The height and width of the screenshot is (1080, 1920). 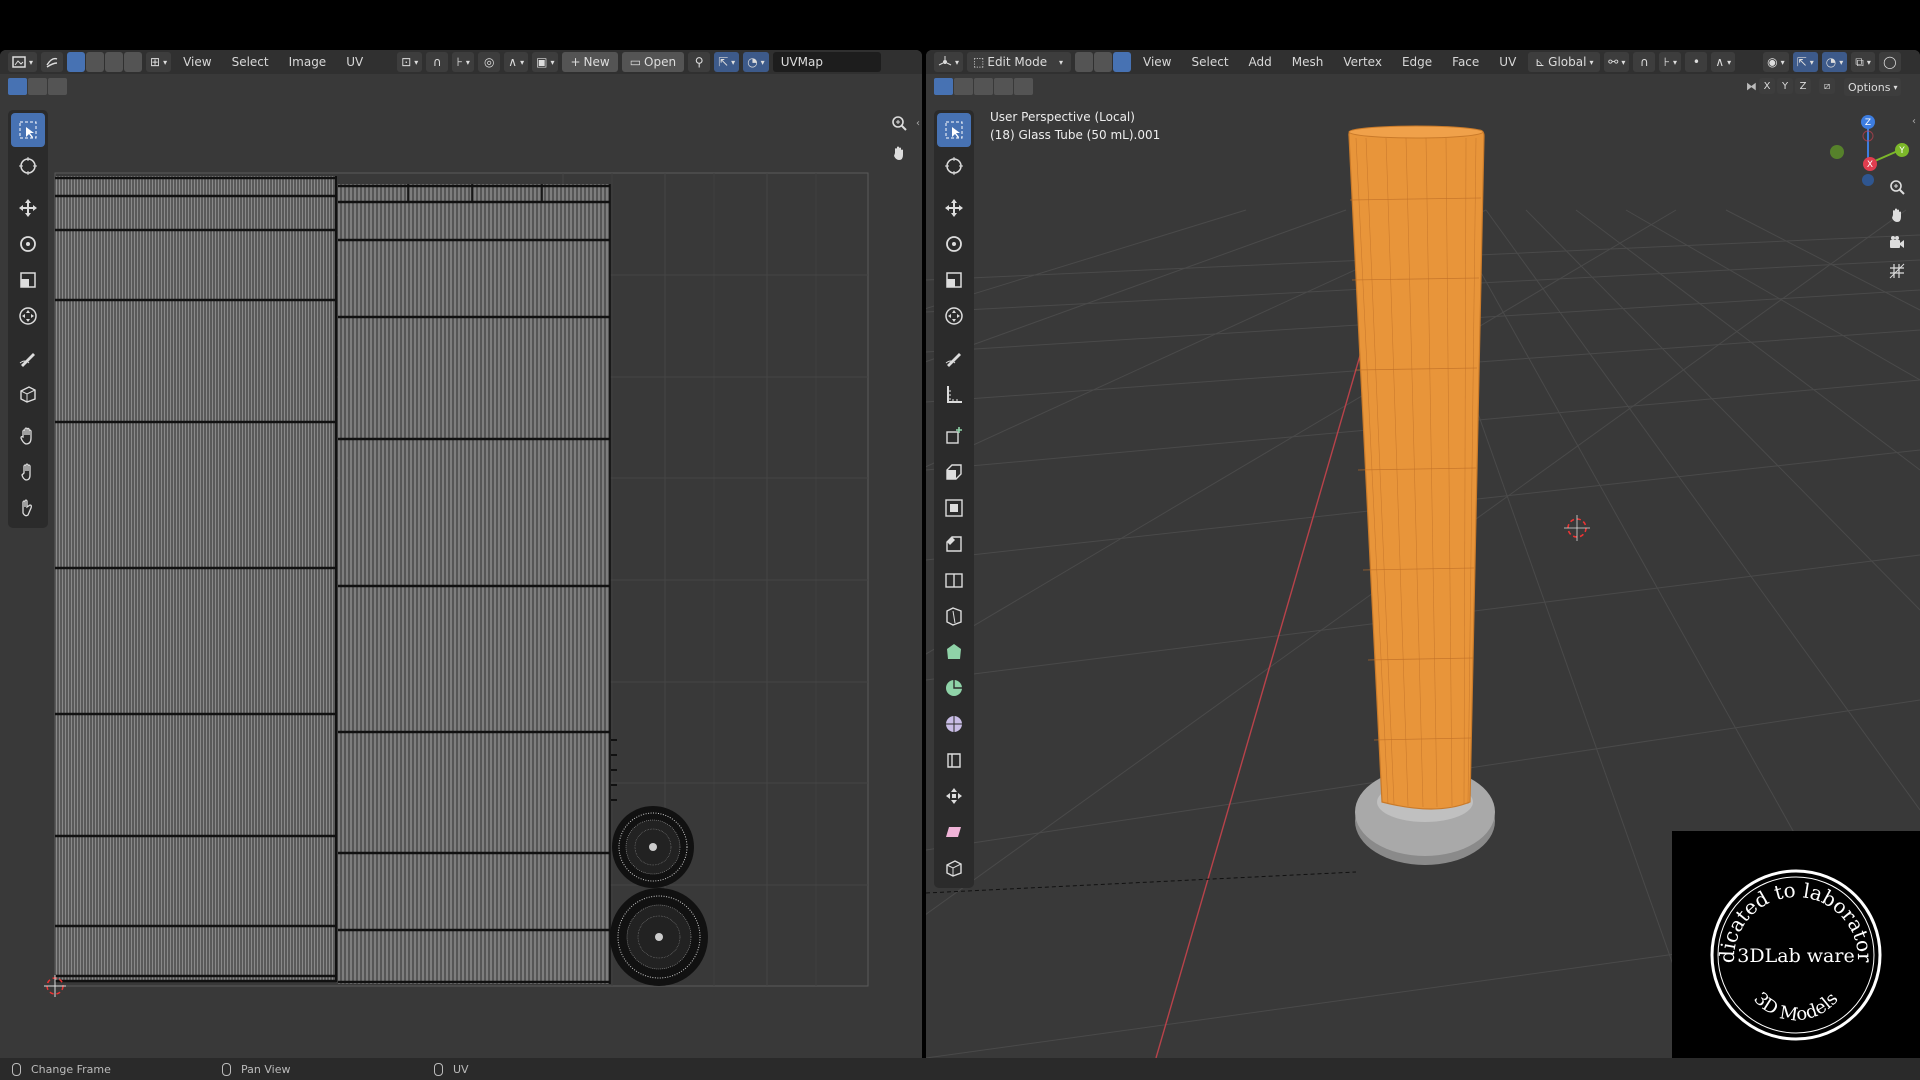 I want to click on svg-text: Y, so click(x=1901, y=151).